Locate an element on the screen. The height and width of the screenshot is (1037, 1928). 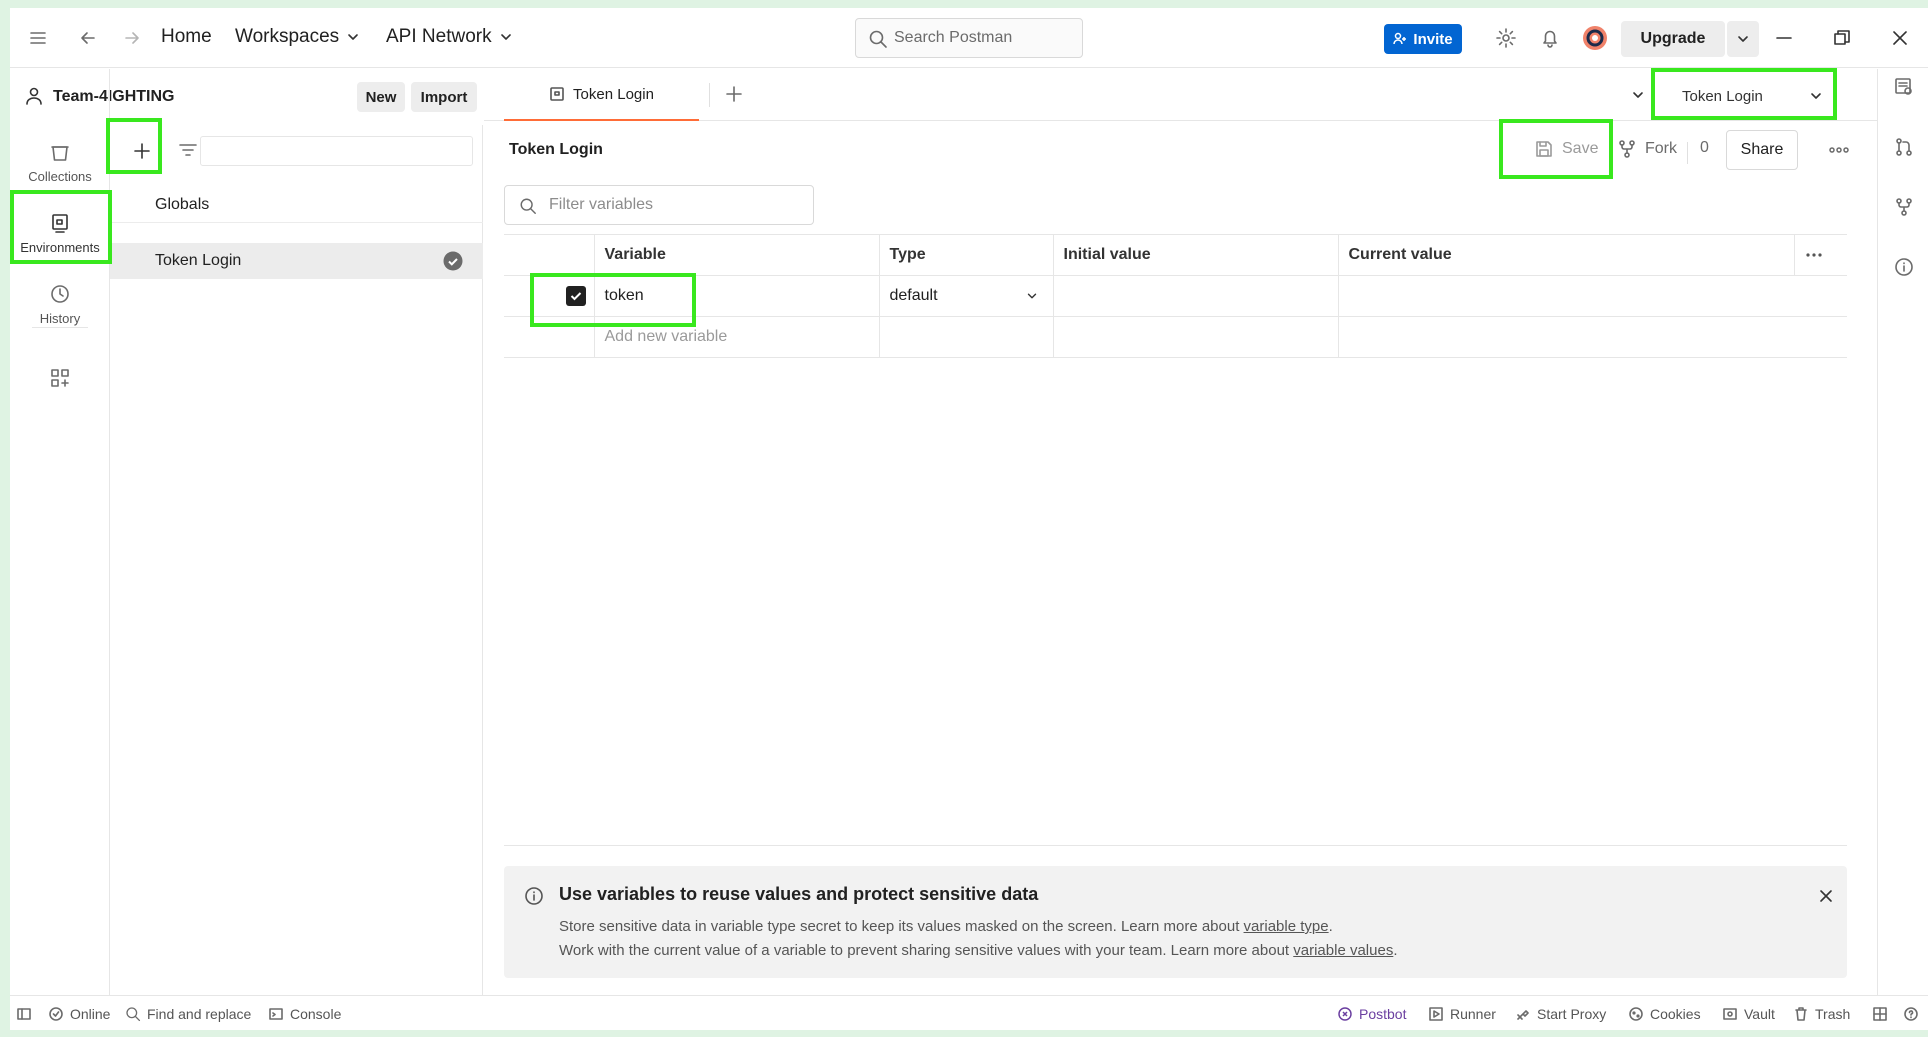
rail-collections: Collections is located at coordinates (60, 162).